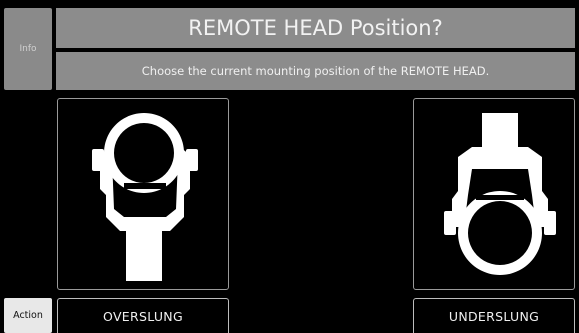 This screenshot has width=579, height=333. I want to click on overslung-label: OVERSLUNG, so click(143, 316).